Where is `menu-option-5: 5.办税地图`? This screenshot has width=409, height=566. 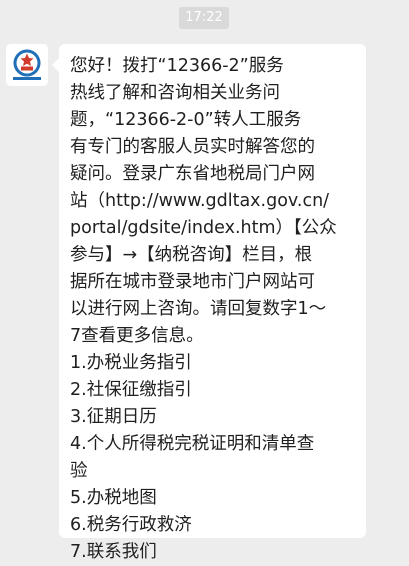 menu-option-5: 5.办税地图 is located at coordinates (113, 498).